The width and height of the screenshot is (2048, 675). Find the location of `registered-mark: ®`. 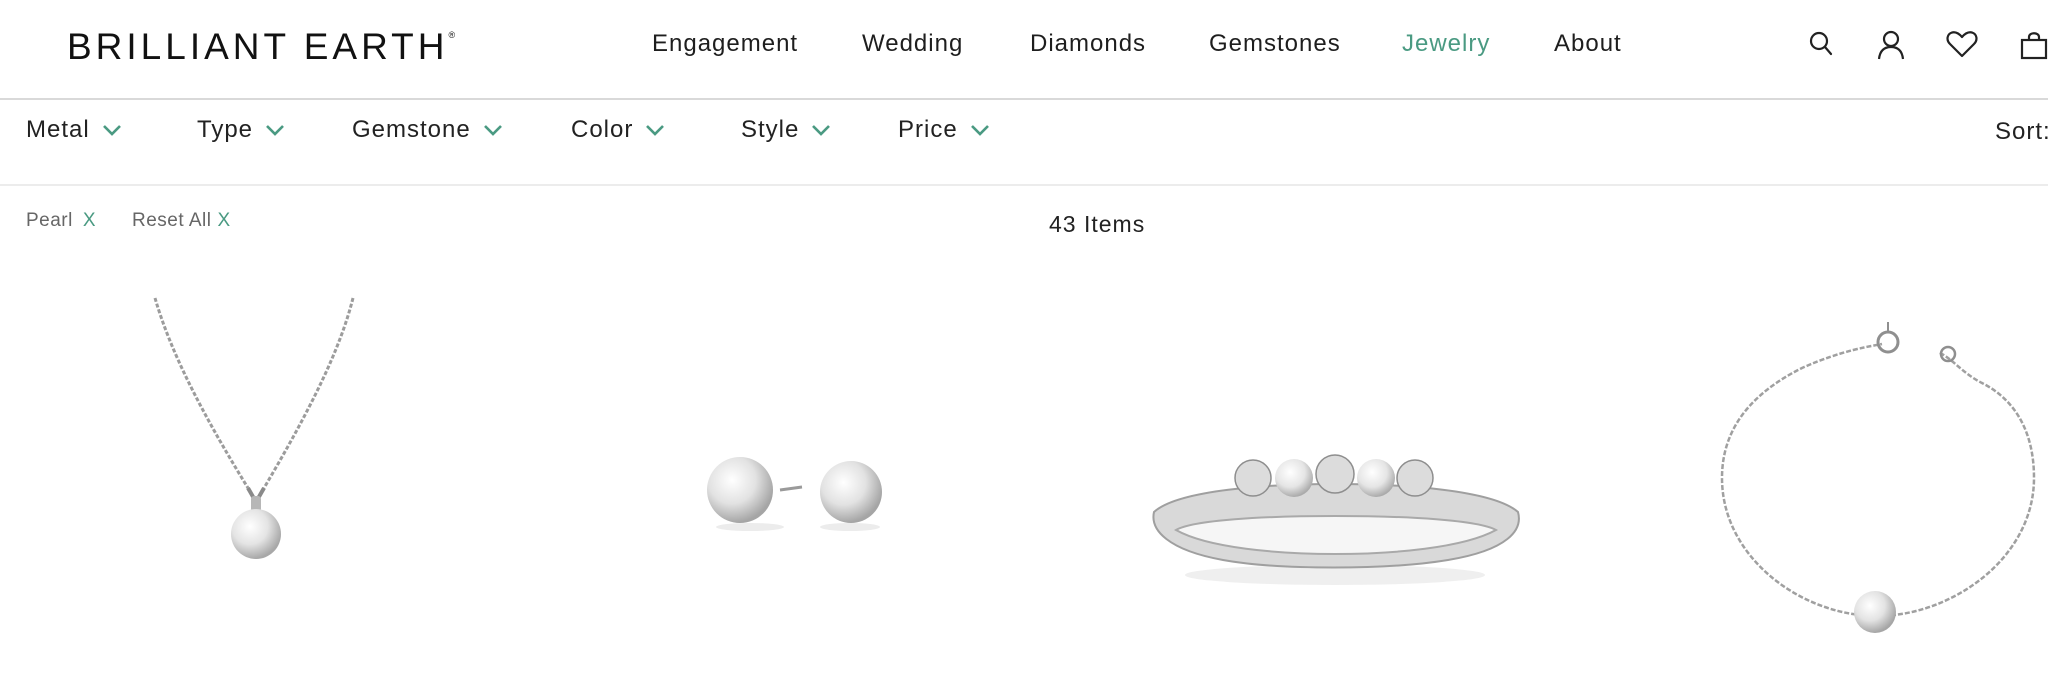

registered-mark: ® is located at coordinates (452, 34).